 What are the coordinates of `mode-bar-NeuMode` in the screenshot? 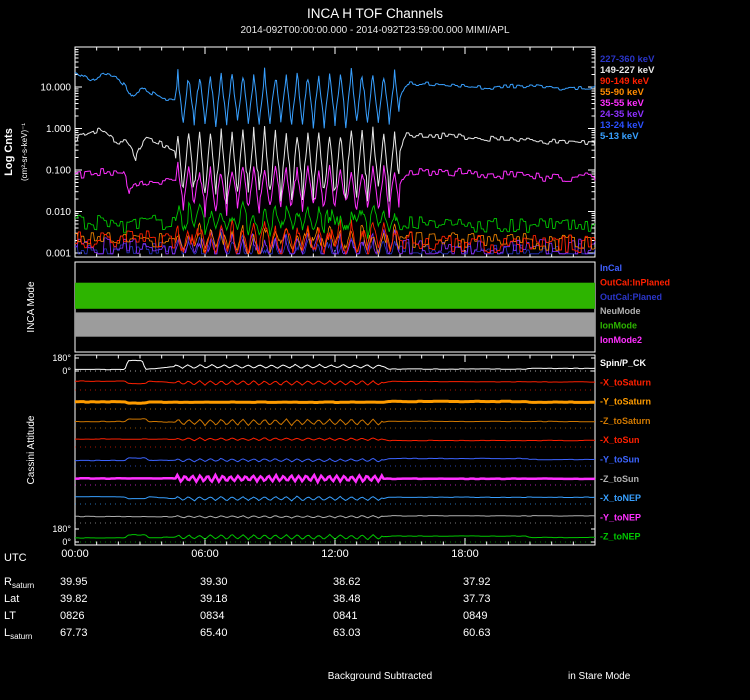 It's located at (335, 324).